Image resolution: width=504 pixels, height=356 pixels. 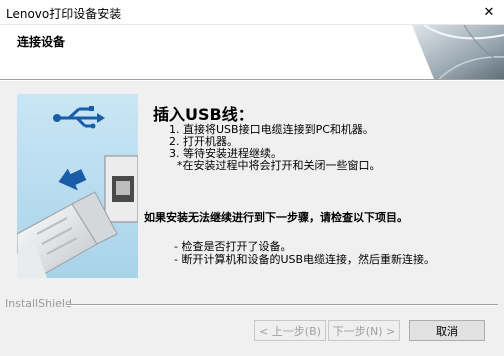 I want to click on close-button: ✕, so click(x=489, y=12).